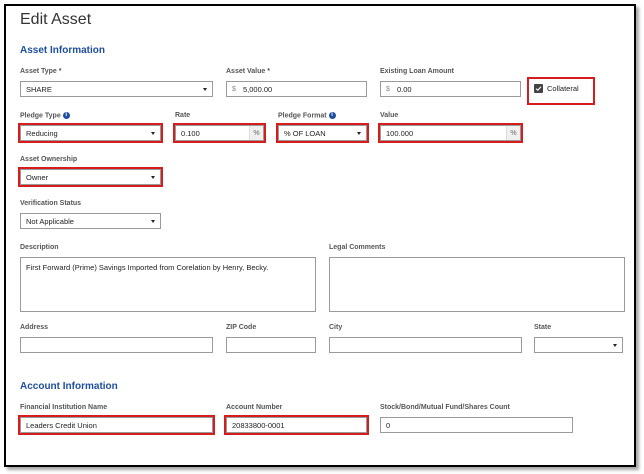 Image resolution: width=644 pixels, height=474 pixels. What do you see at coordinates (477, 284) in the screenshot?
I see `legal-comments-textarea` at bounding box center [477, 284].